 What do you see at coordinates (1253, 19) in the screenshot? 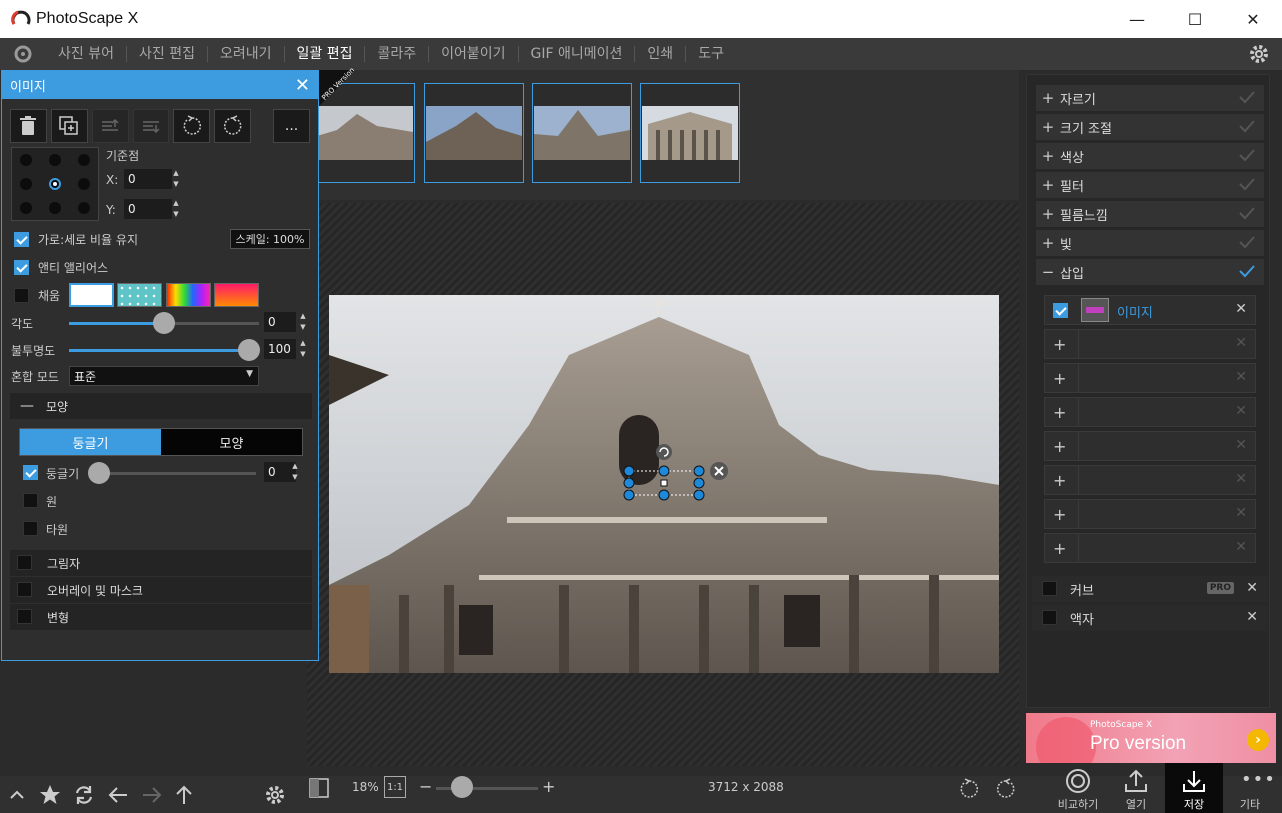
I see `close-window-button: ✕` at bounding box center [1253, 19].